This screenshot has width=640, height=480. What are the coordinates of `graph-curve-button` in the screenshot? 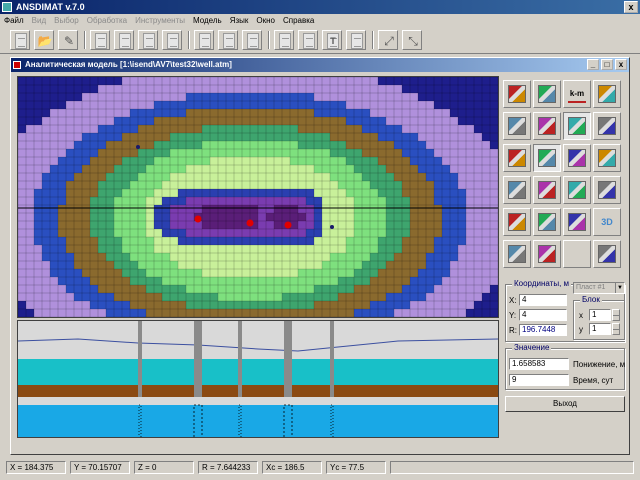 It's located at (547, 158).